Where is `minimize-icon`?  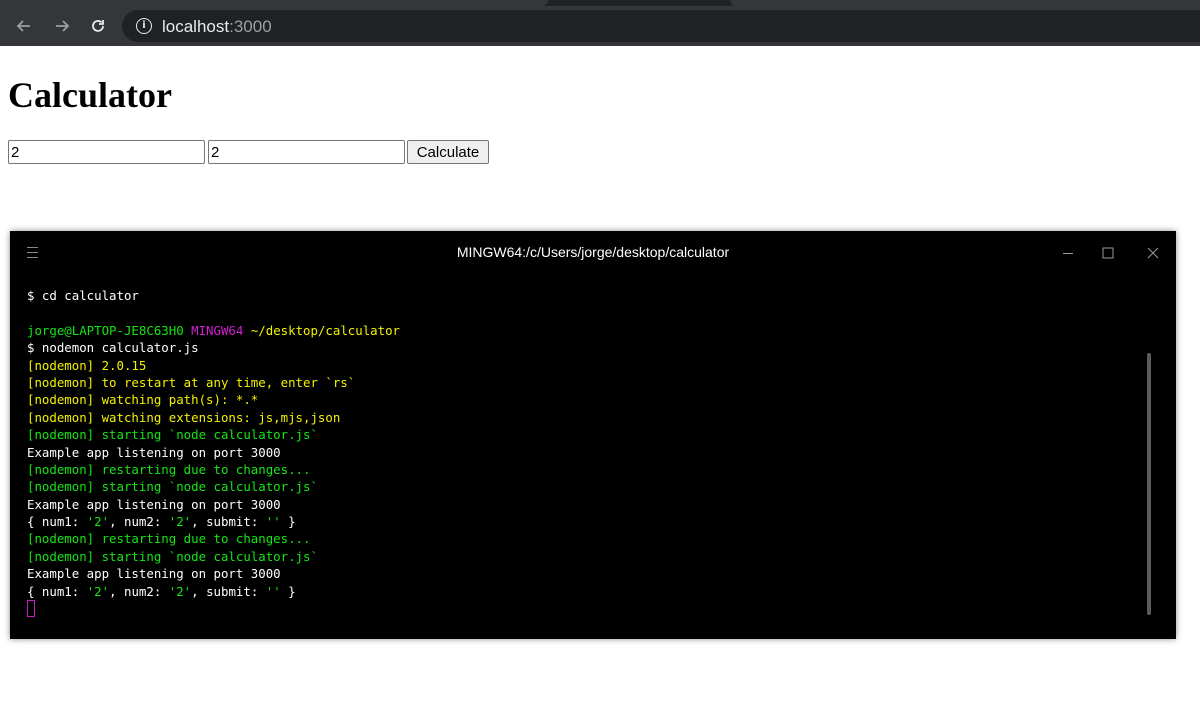
minimize-icon is located at coordinates (1068, 253).